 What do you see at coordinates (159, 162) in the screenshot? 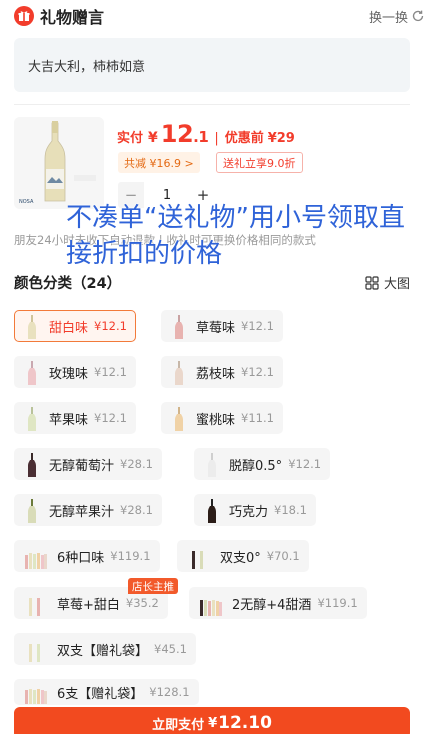
I see `discount-tag: 共减 ¥16.9 >` at bounding box center [159, 162].